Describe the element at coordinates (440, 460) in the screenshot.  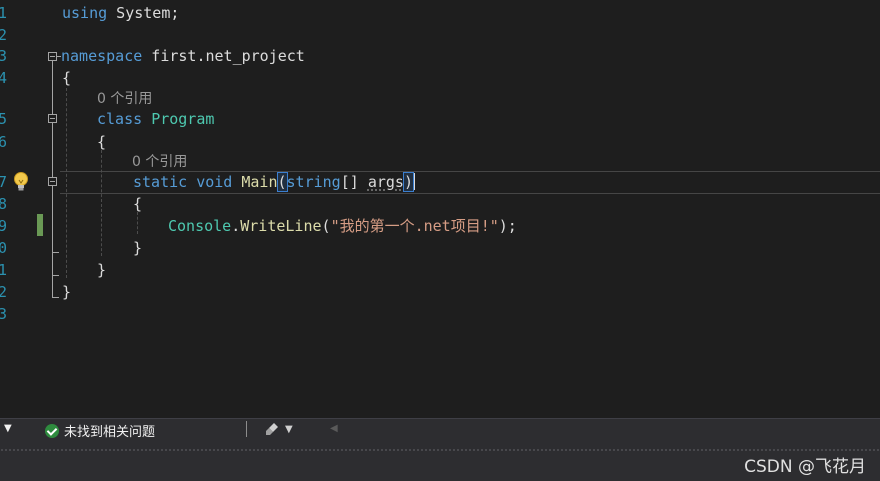
I see `lower-panel: CSDN @飞花月` at that location.